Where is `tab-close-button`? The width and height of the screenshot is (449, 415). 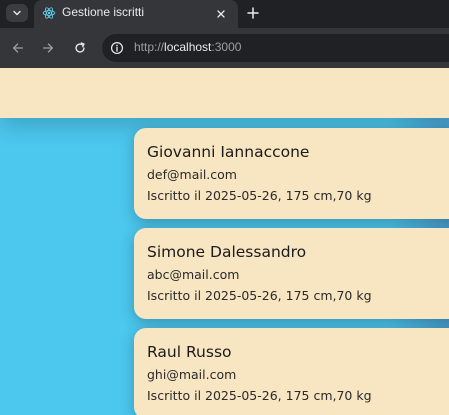
tab-close-button is located at coordinates (221, 14).